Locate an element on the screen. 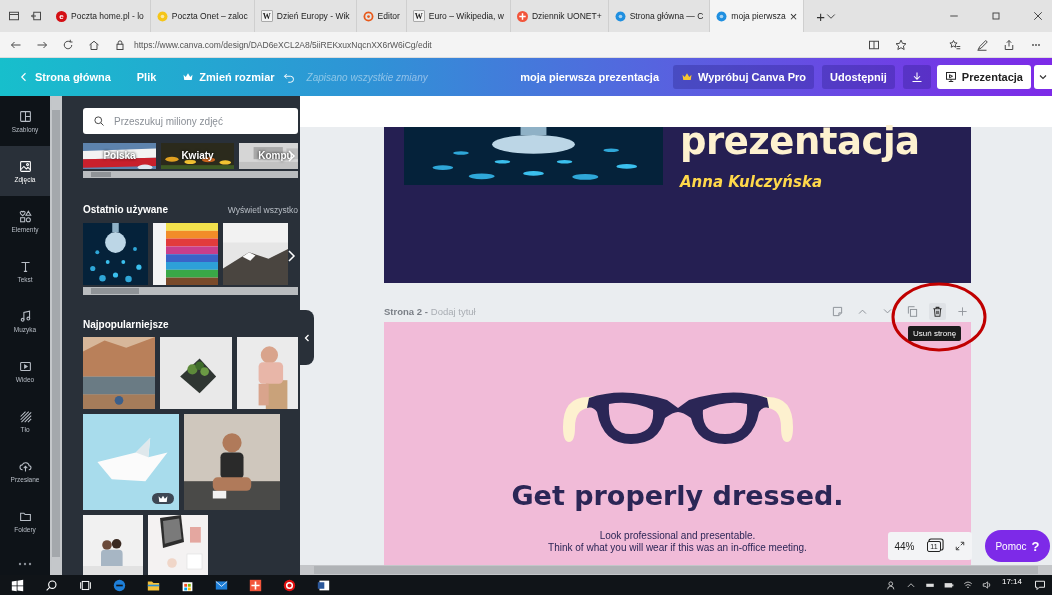 The image size is (1052, 595). lock-icon is located at coordinates (120, 44).